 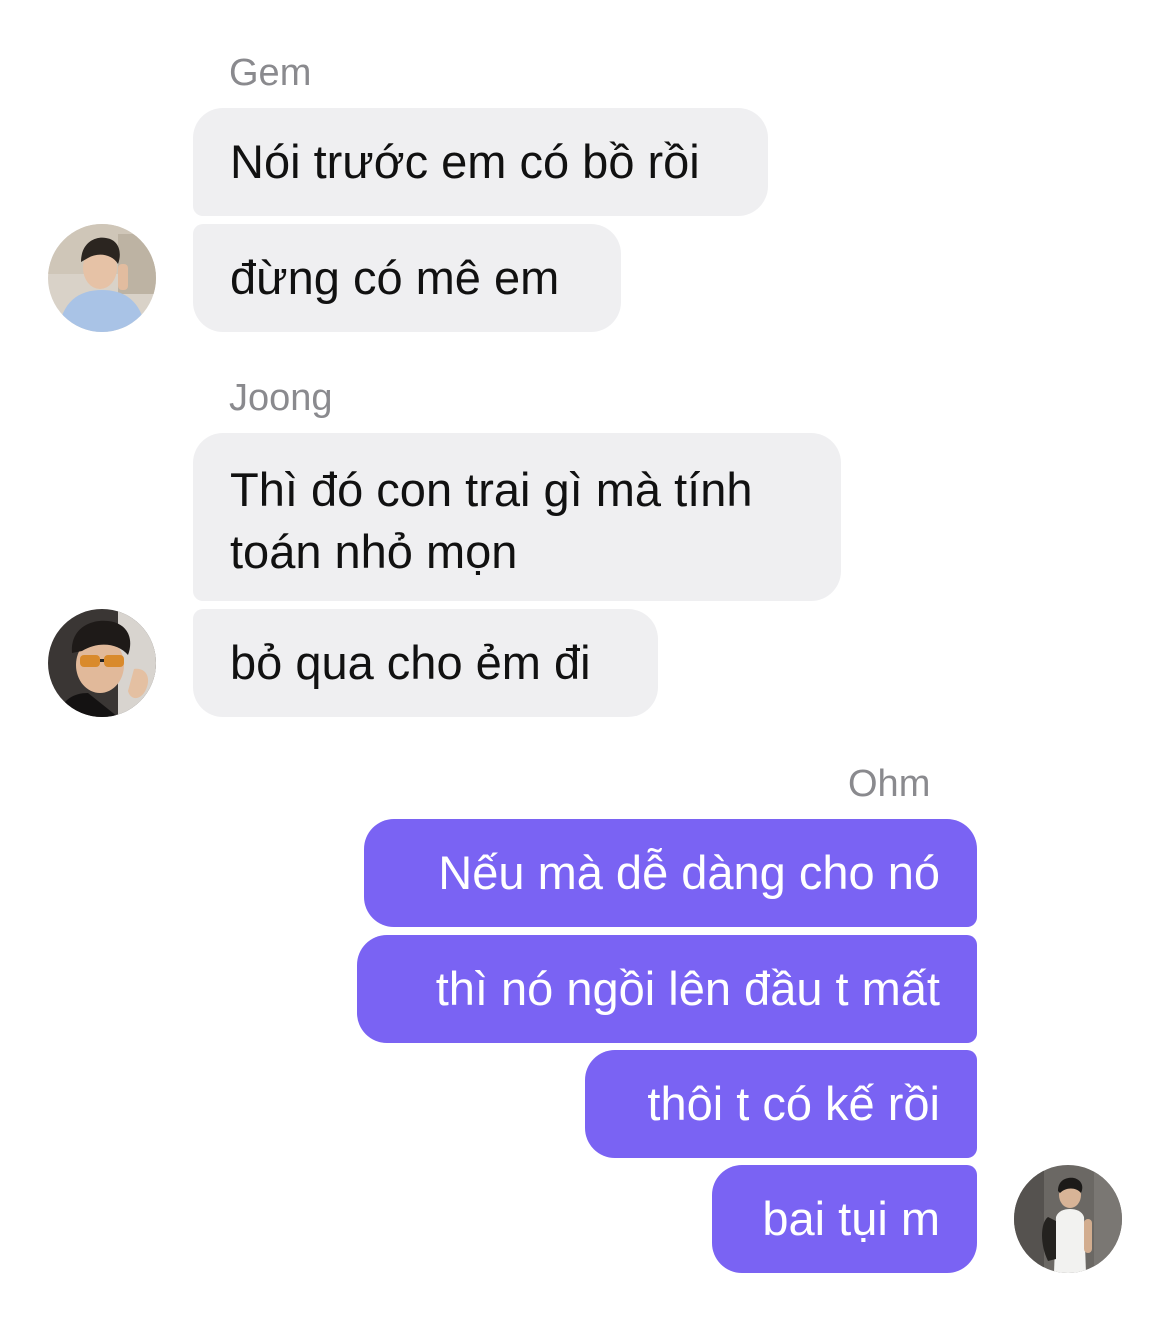 I want to click on message-bubble: thôi t có kế rồi, so click(x=781, y=1104).